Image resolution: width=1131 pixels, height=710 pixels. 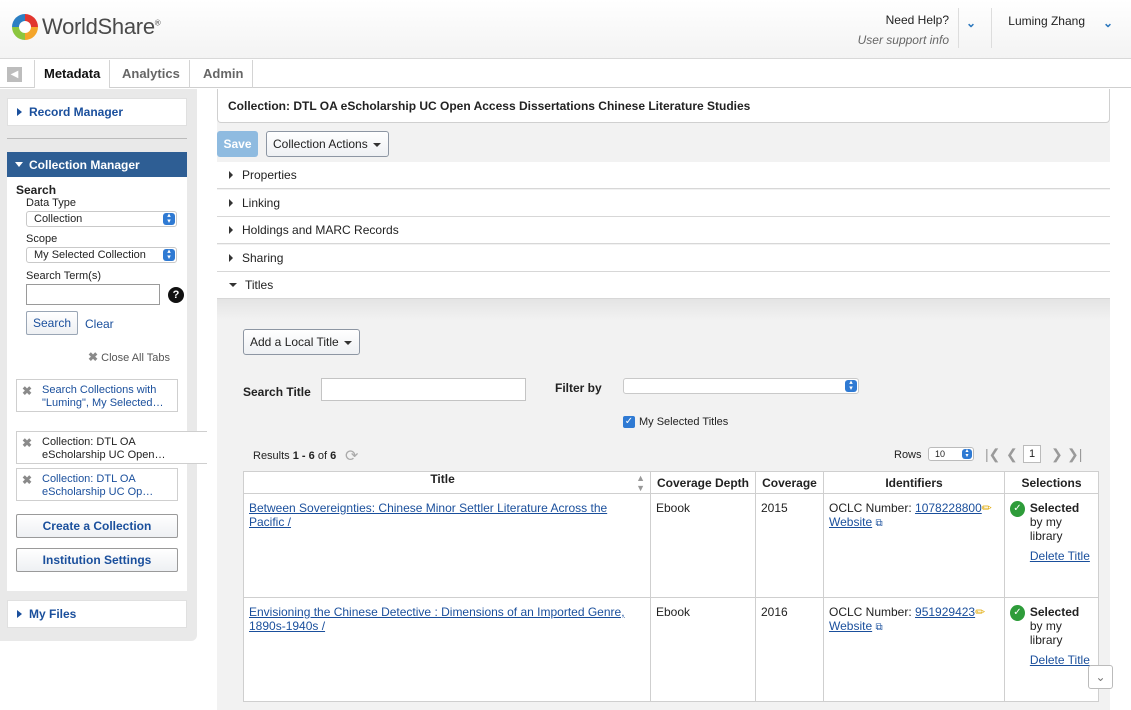 What do you see at coordinates (1032, 454) in the screenshot?
I see `page-number-input: 1` at bounding box center [1032, 454].